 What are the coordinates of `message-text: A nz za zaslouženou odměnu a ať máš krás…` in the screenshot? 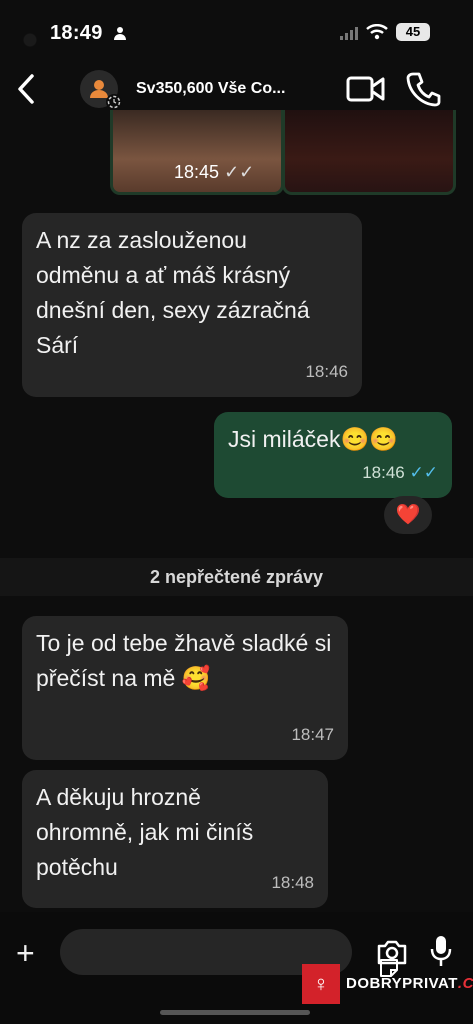 It's located at (173, 292).